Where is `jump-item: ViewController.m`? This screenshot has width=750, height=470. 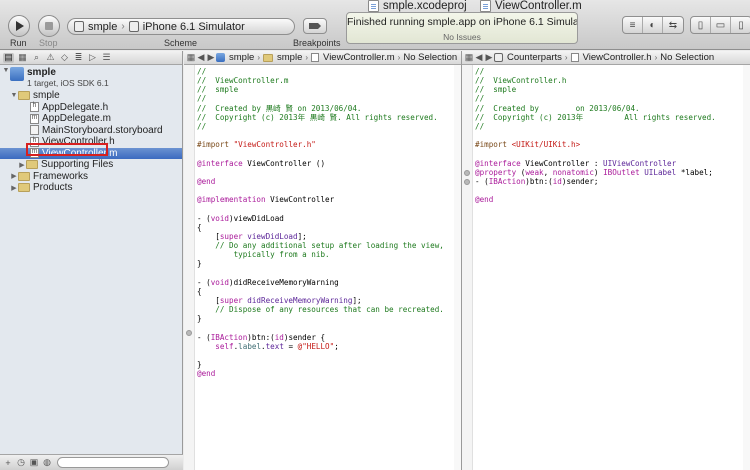 jump-item: ViewController.m is located at coordinates (353, 57).